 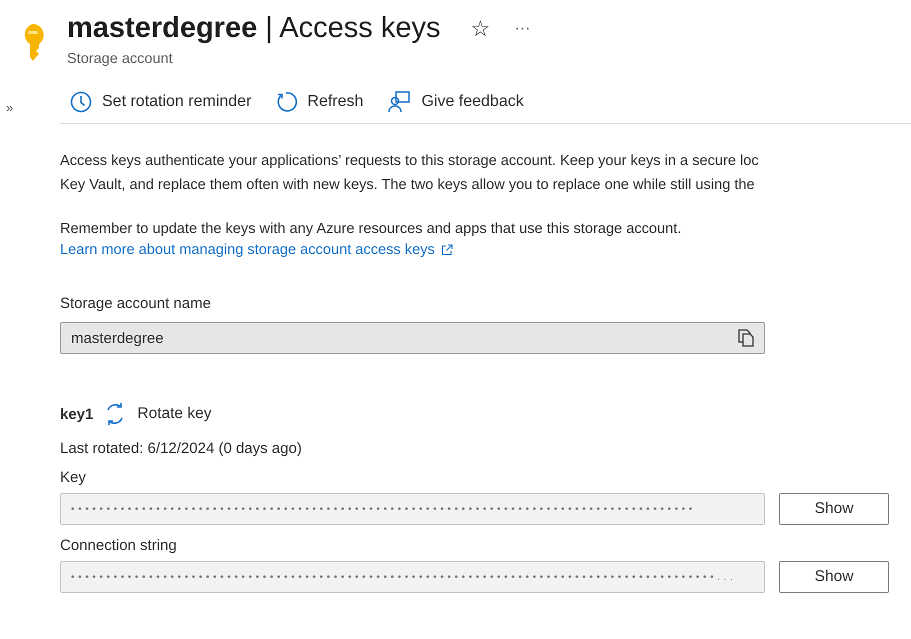 What do you see at coordinates (161, 102) in the screenshot?
I see `reminder-button: Set rotation reminder` at bounding box center [161, 102].